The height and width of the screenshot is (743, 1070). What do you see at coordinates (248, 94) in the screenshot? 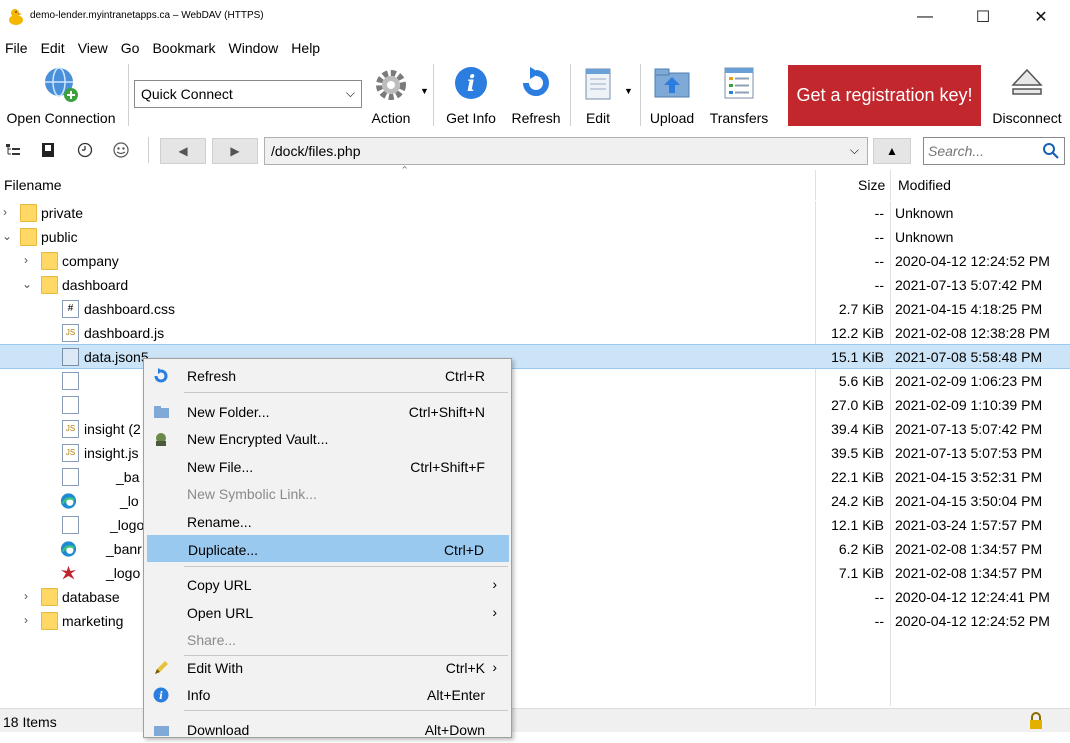
I see `quick-connect-select: Quick Connect ⌵` at bounding box center [248, 94].